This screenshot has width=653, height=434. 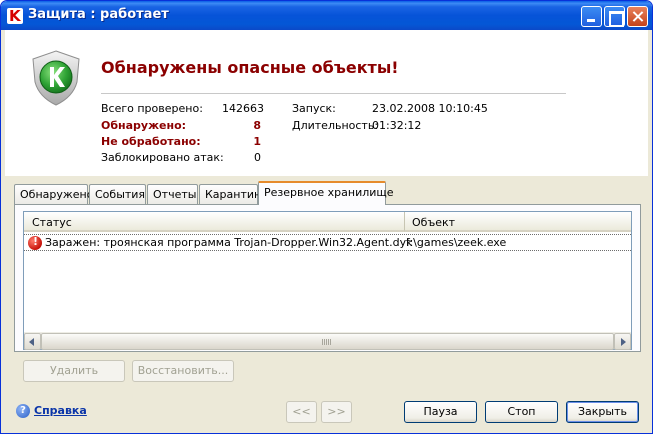 I want to click on blocked-value: 0, so click(x=257, y=157).